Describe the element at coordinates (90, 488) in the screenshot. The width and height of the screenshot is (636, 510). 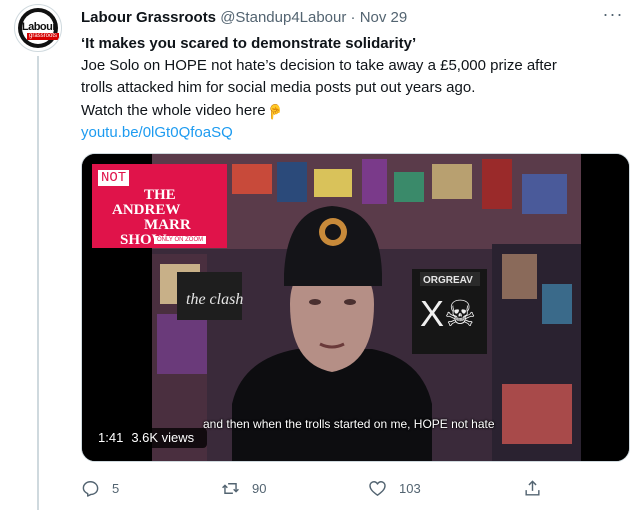
I see `reply-icon` at that location.